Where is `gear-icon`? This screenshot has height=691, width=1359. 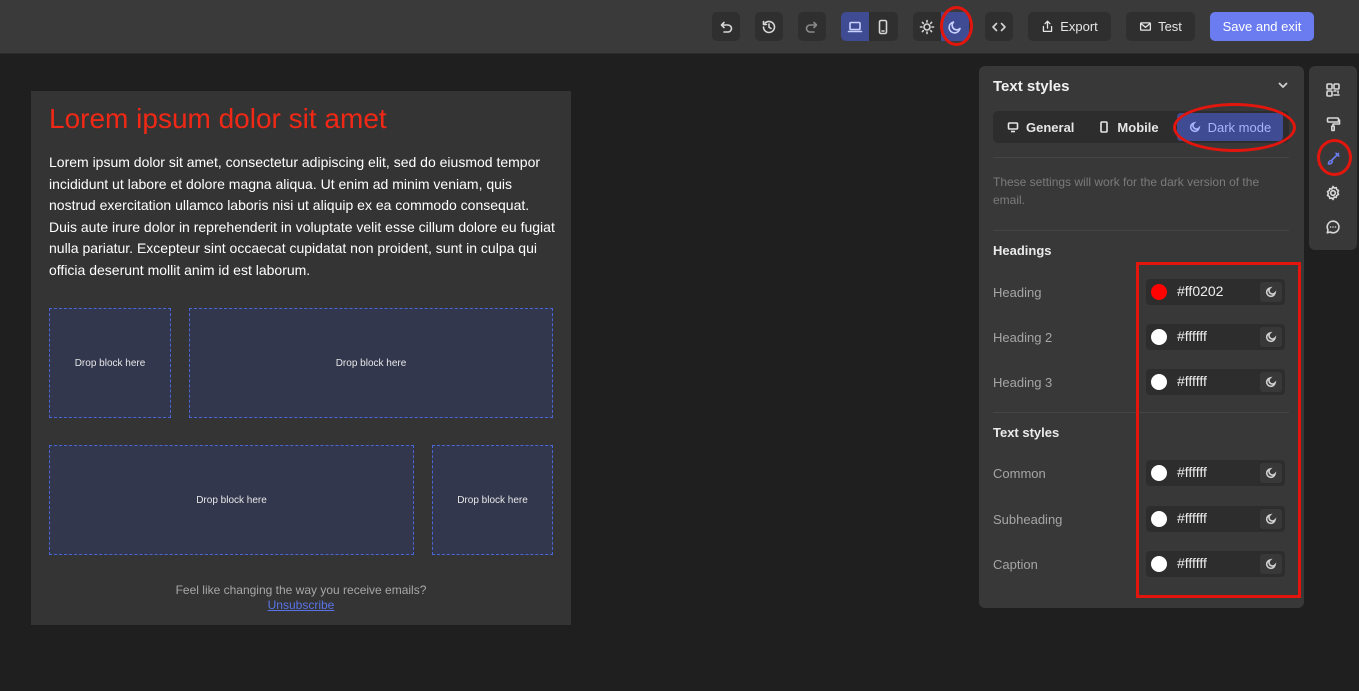
gear-icon is located at coordinates (1333, 193).